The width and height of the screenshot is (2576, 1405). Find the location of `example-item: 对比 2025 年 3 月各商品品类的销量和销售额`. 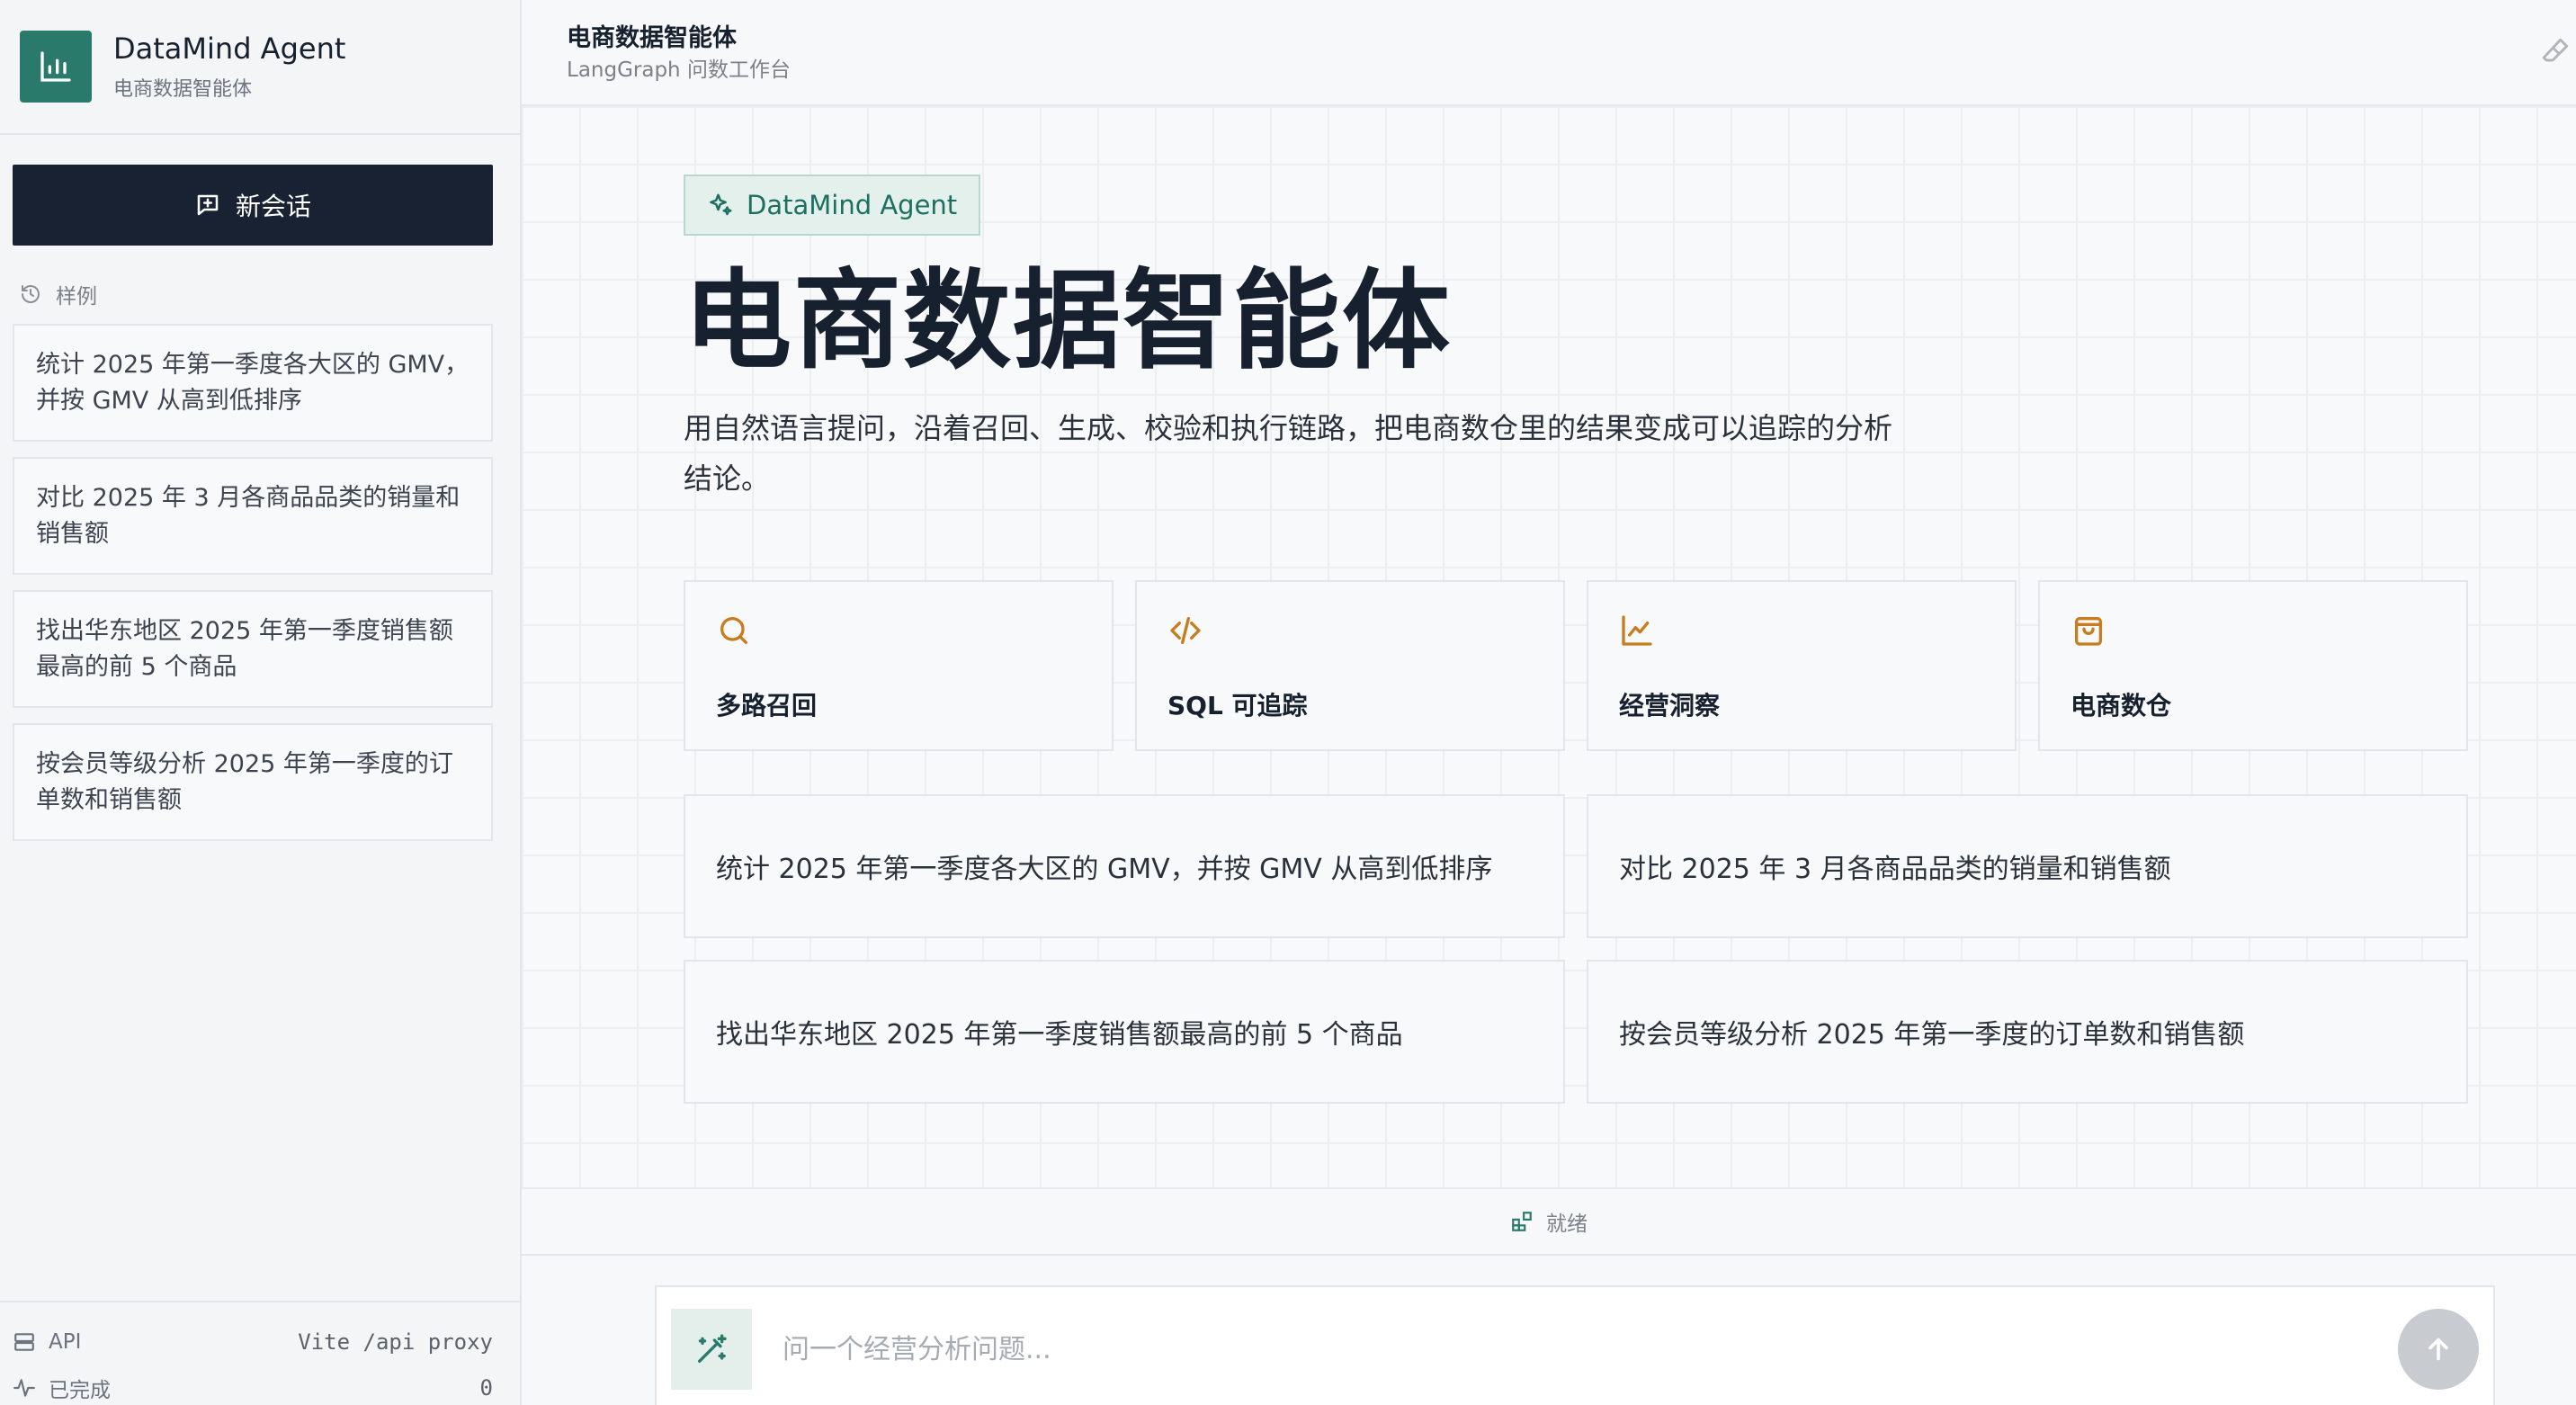

example-item: 对比 2025 年 3 月各商品品类的销量和销售额 is located at coordinates (253, 516).